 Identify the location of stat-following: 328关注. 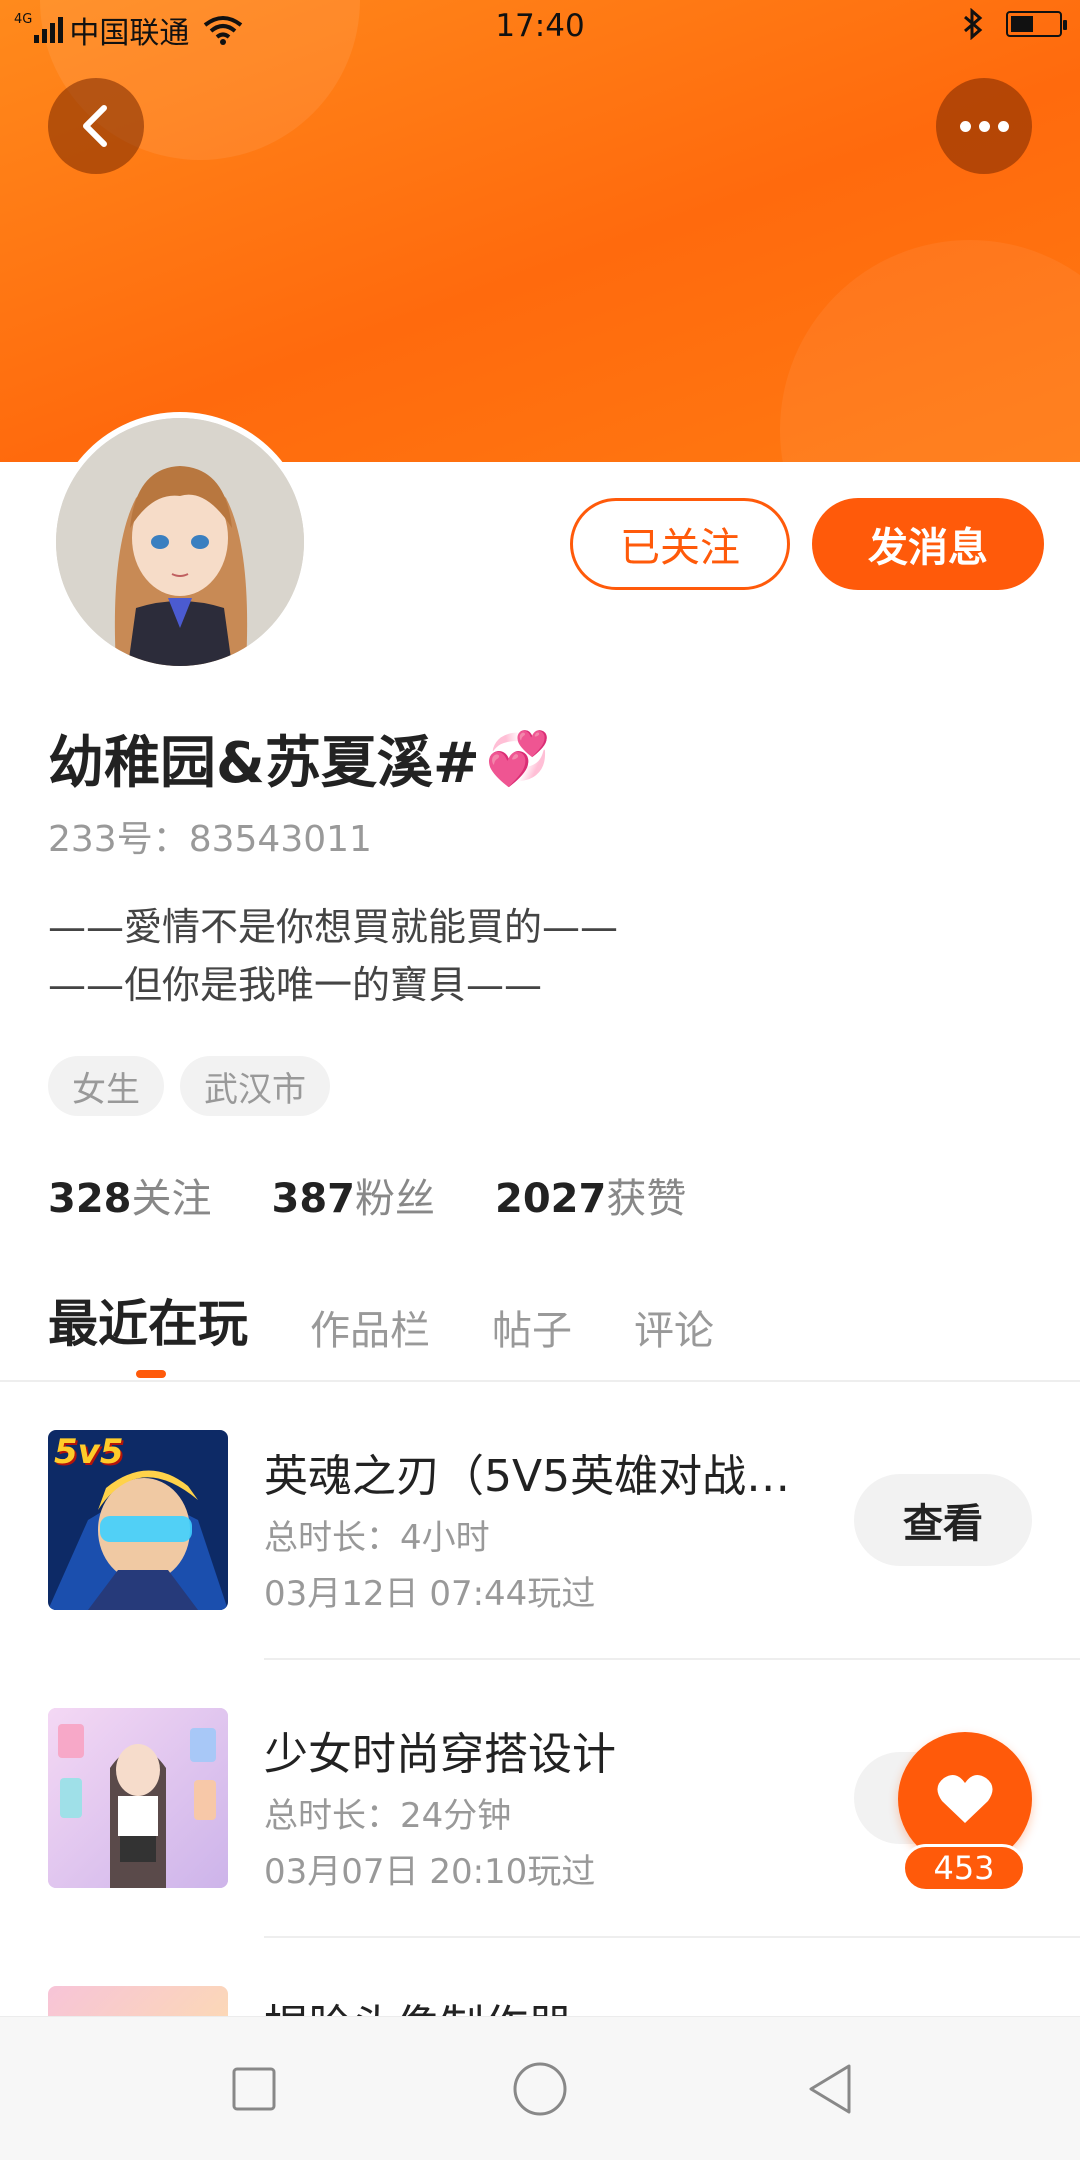
(130, 1195).